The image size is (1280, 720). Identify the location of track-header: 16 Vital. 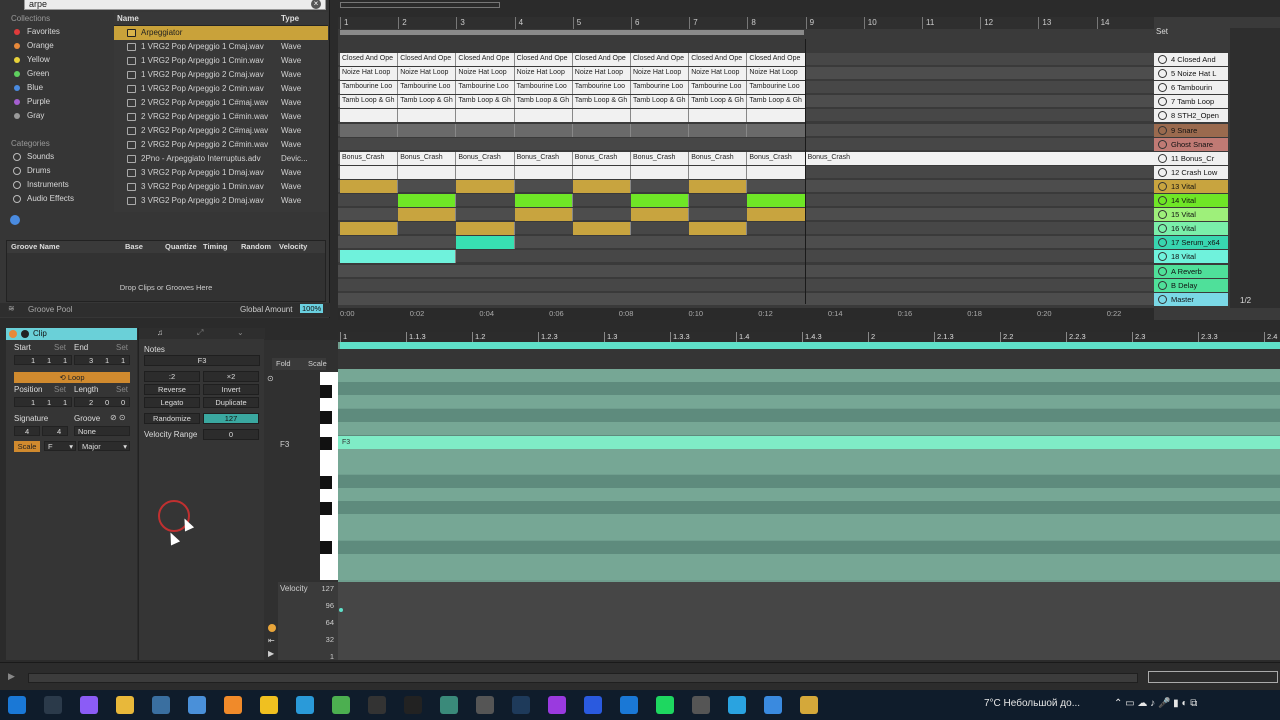
(1191, 229).